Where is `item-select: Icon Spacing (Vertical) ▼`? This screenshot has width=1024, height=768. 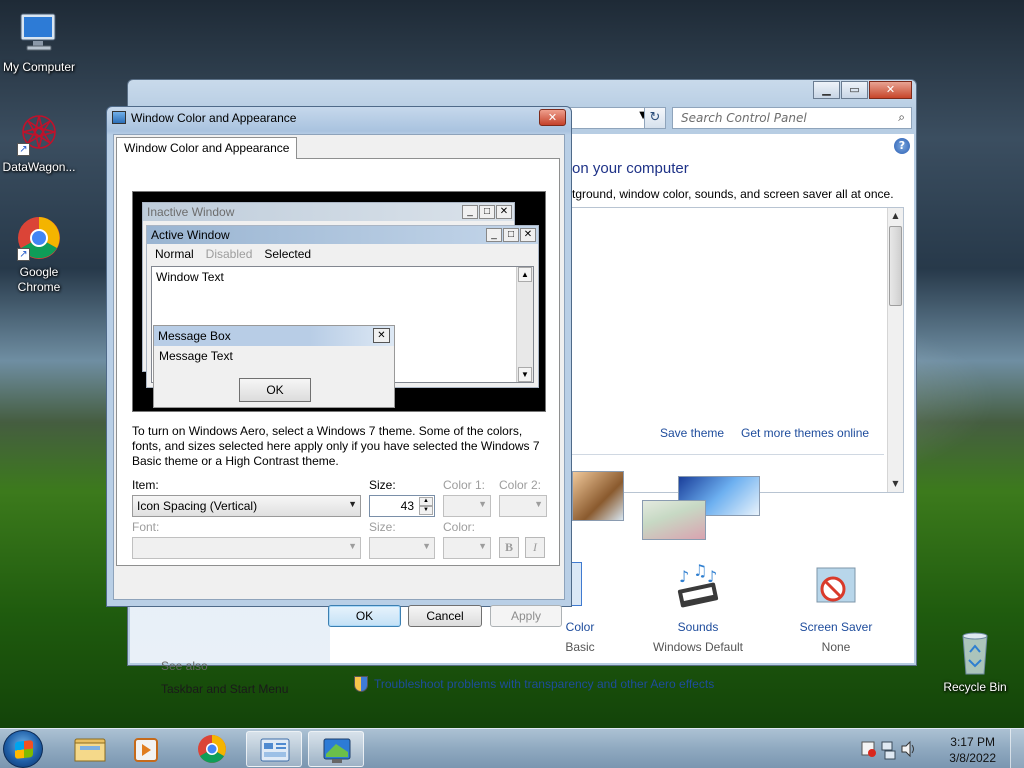
item-select: Icon Spacing (Vertical) ▼ is located at coordinates (246, 506).